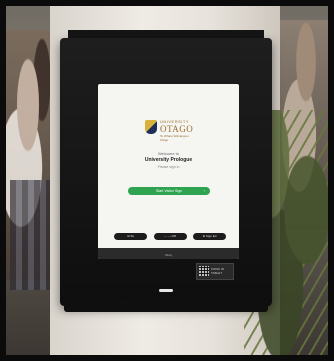 Image resolution: width=334 pixels, height=361 pixels. I want to click on visitor-button-label: Start Visitor Sign, so click(168, 191).